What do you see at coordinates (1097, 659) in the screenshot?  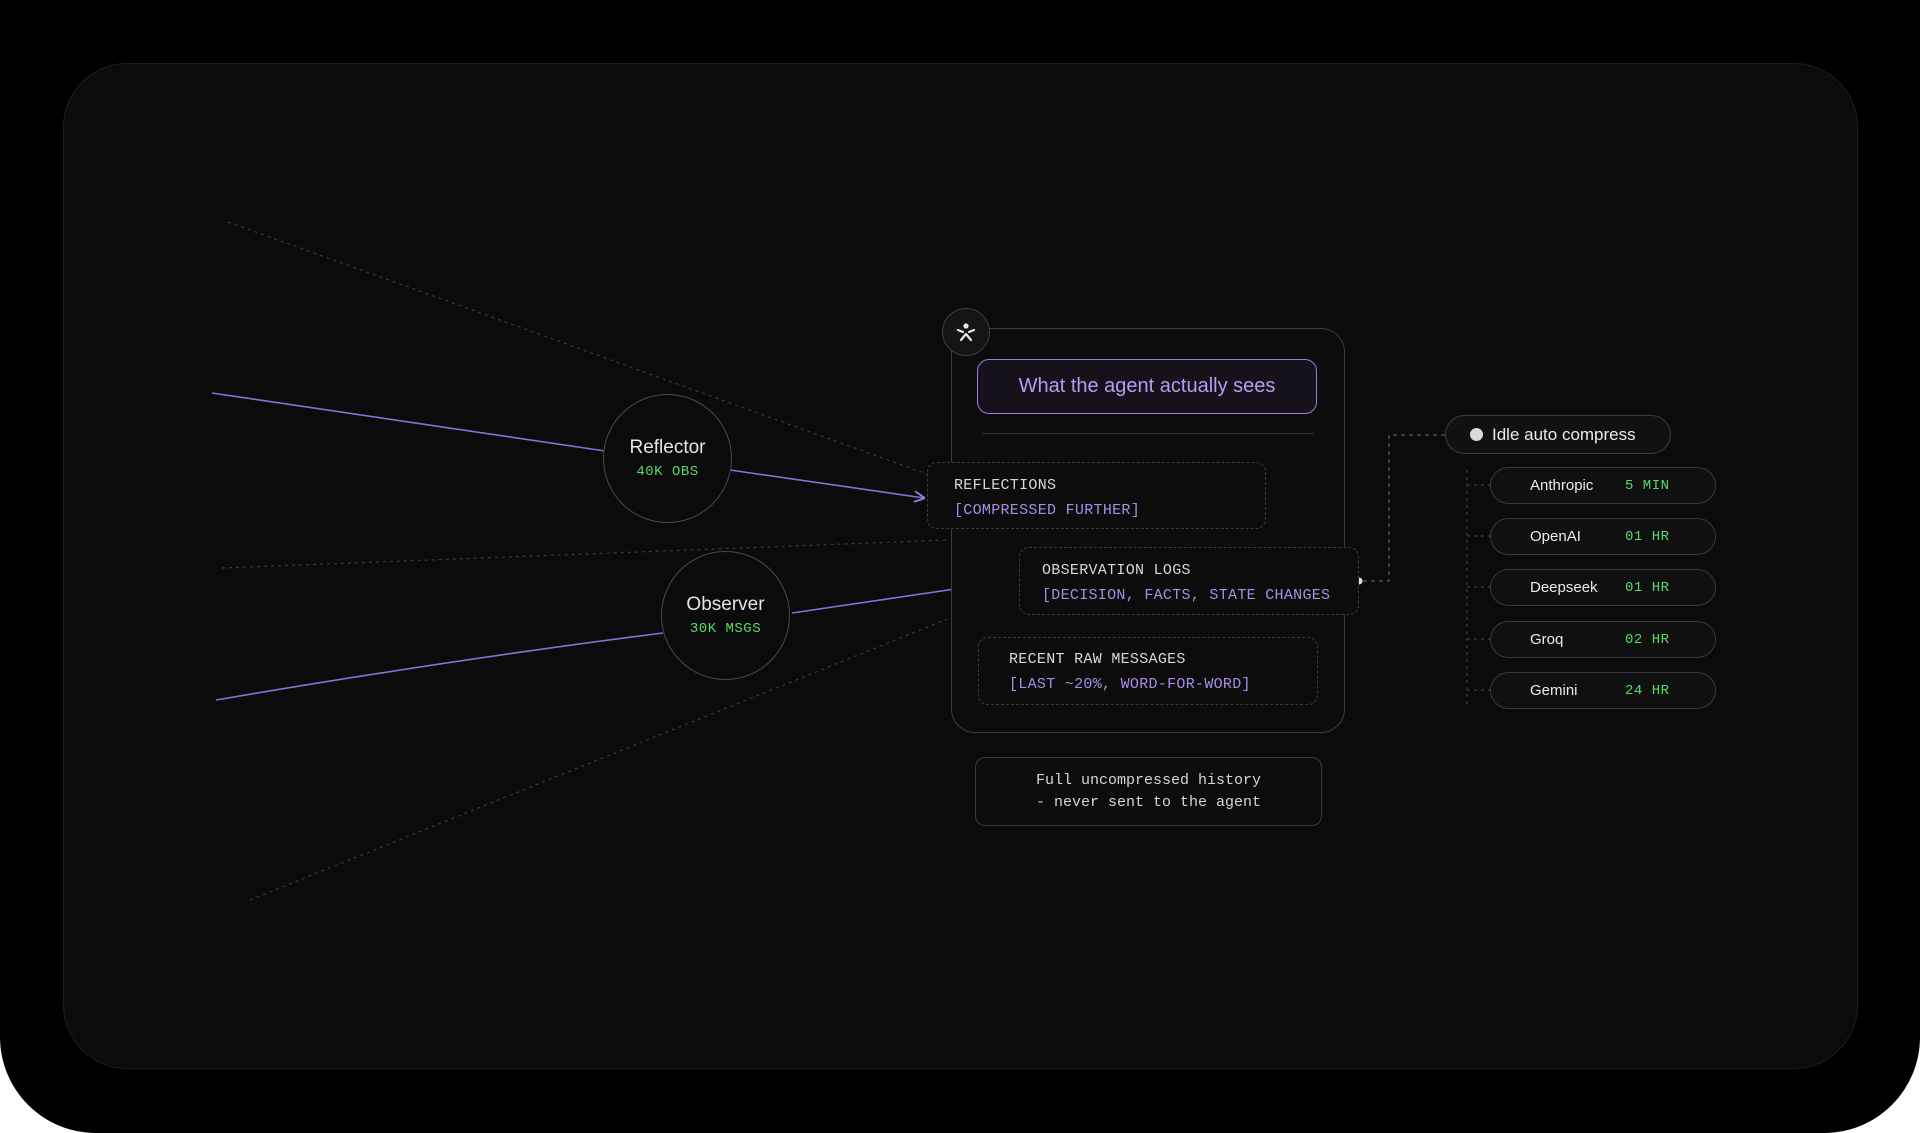 I see `recent-messages-title: RECENT RAW MESSAGES` at bounding box center [1097, 659].